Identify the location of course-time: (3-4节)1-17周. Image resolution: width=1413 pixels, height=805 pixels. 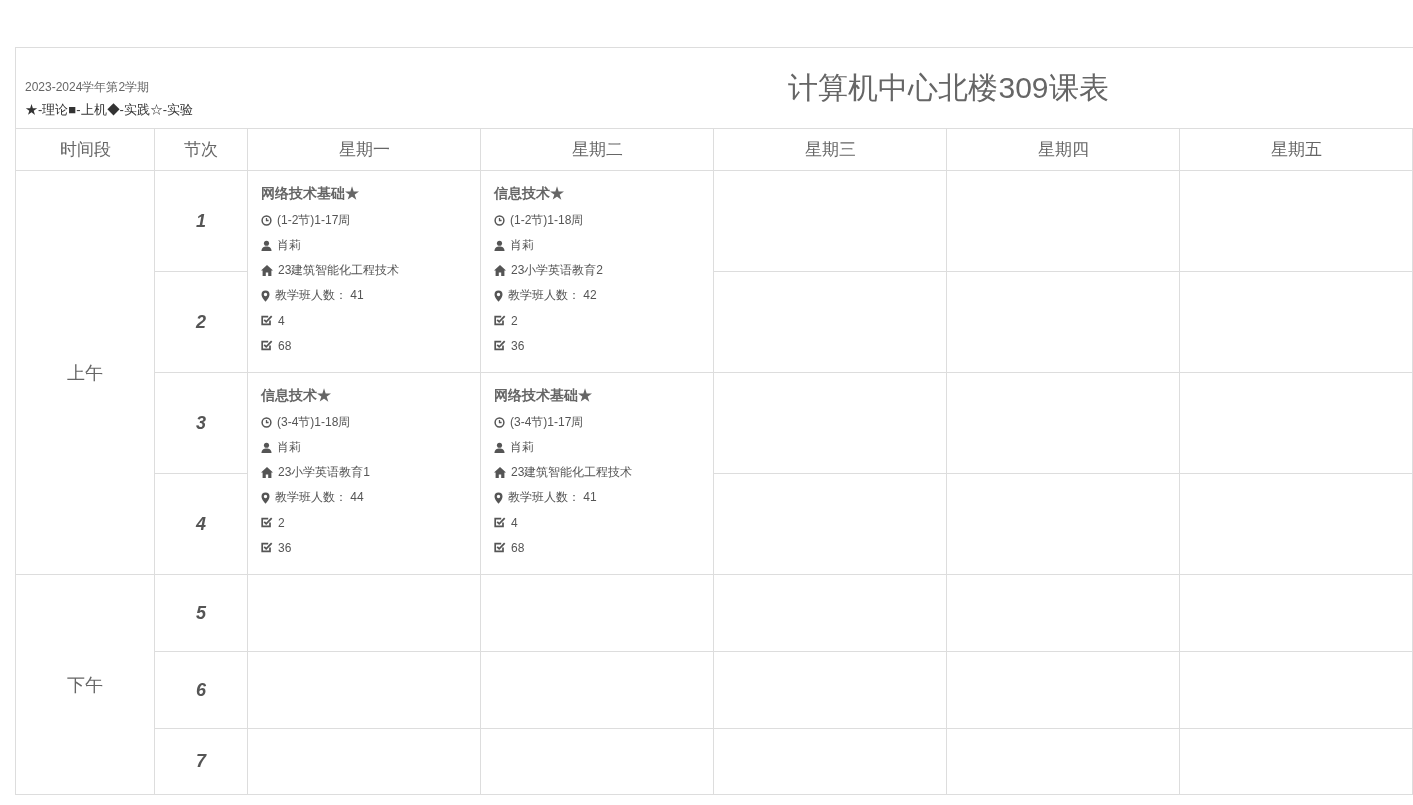
(547, 422).